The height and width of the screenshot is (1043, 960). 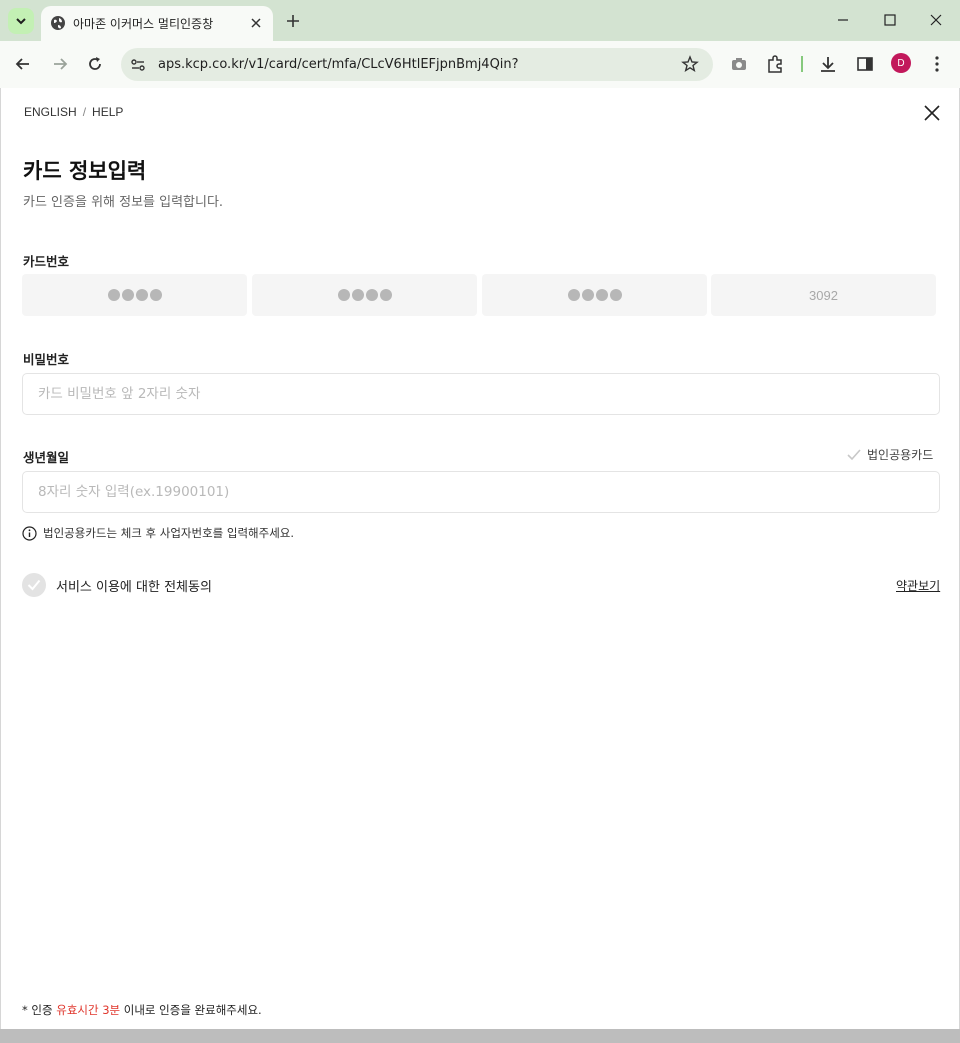 I want to click on side-panel-icon, so click(x=865, y=64).